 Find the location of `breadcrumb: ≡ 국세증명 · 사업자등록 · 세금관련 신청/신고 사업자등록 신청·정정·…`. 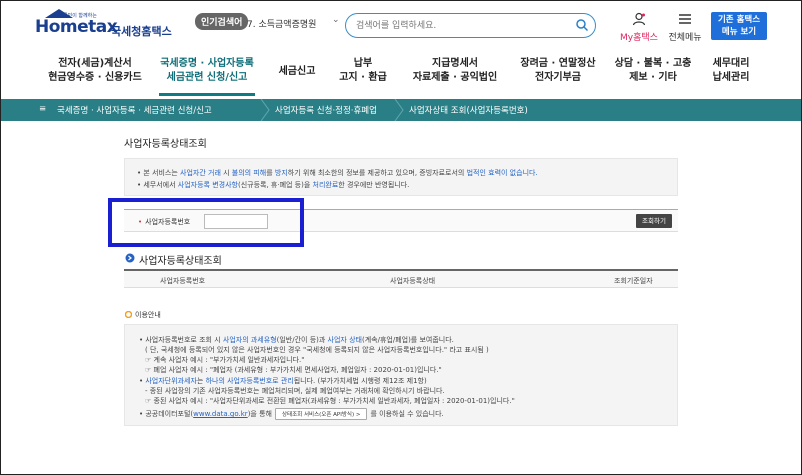

breadcrumb: ≡ 국세증명 · 사업자등록 · 세금관련 신청/신고 사업자등록 신청·정정·… is located at coordinates (401, 110).